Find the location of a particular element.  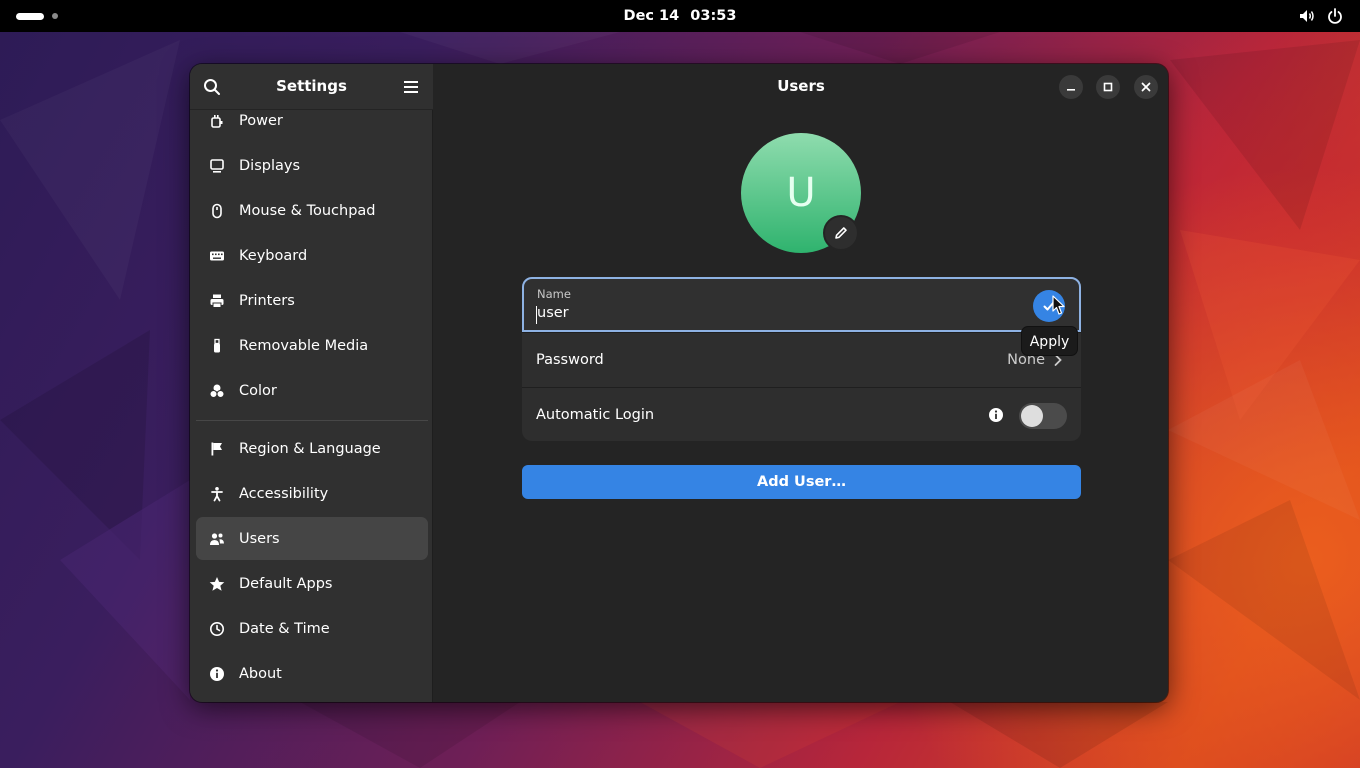

sidebar-item-date-time: Date & Time is located at coordinates (312, 628).